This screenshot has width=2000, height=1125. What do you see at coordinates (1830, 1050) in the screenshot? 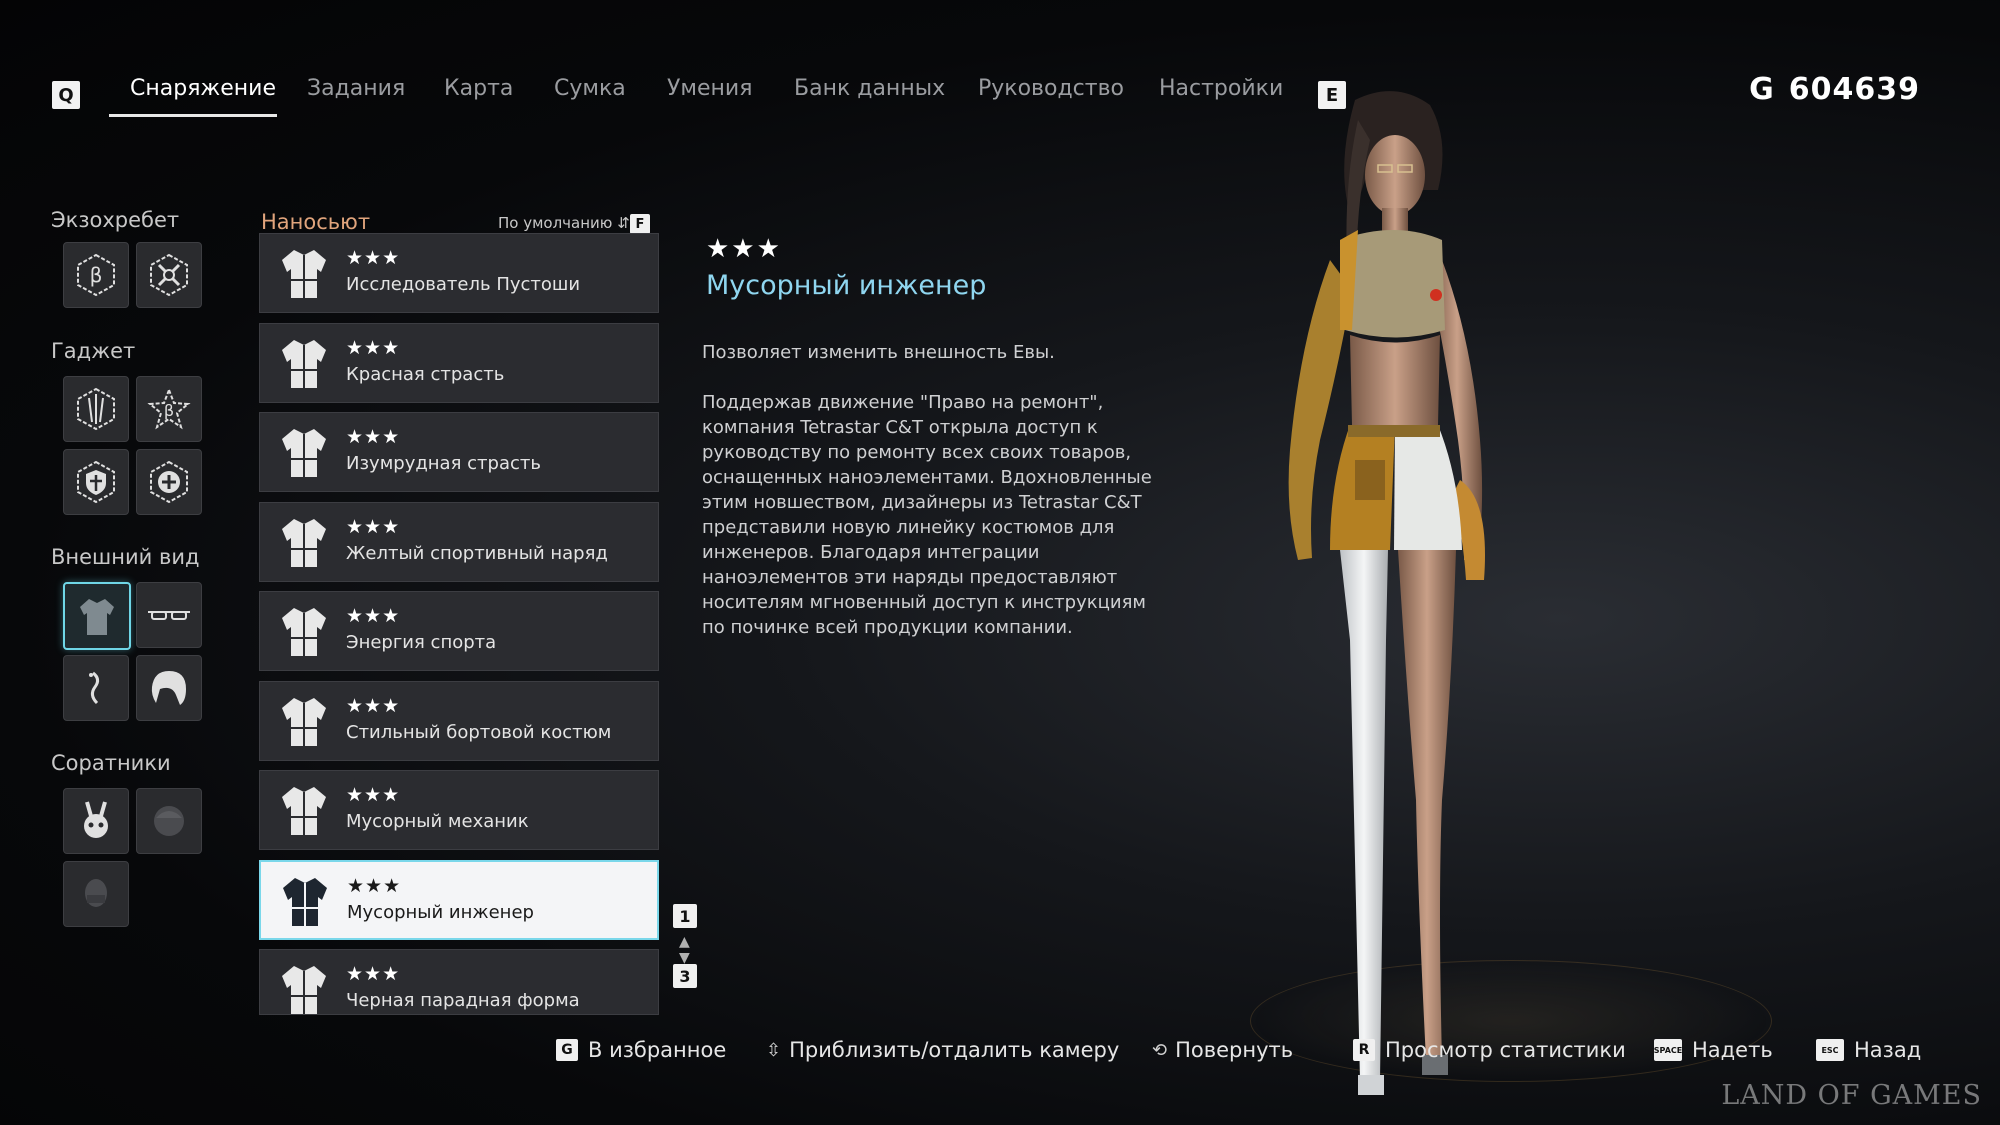
I see `esc-key: ESC` at bounding box center [1830, 1050].